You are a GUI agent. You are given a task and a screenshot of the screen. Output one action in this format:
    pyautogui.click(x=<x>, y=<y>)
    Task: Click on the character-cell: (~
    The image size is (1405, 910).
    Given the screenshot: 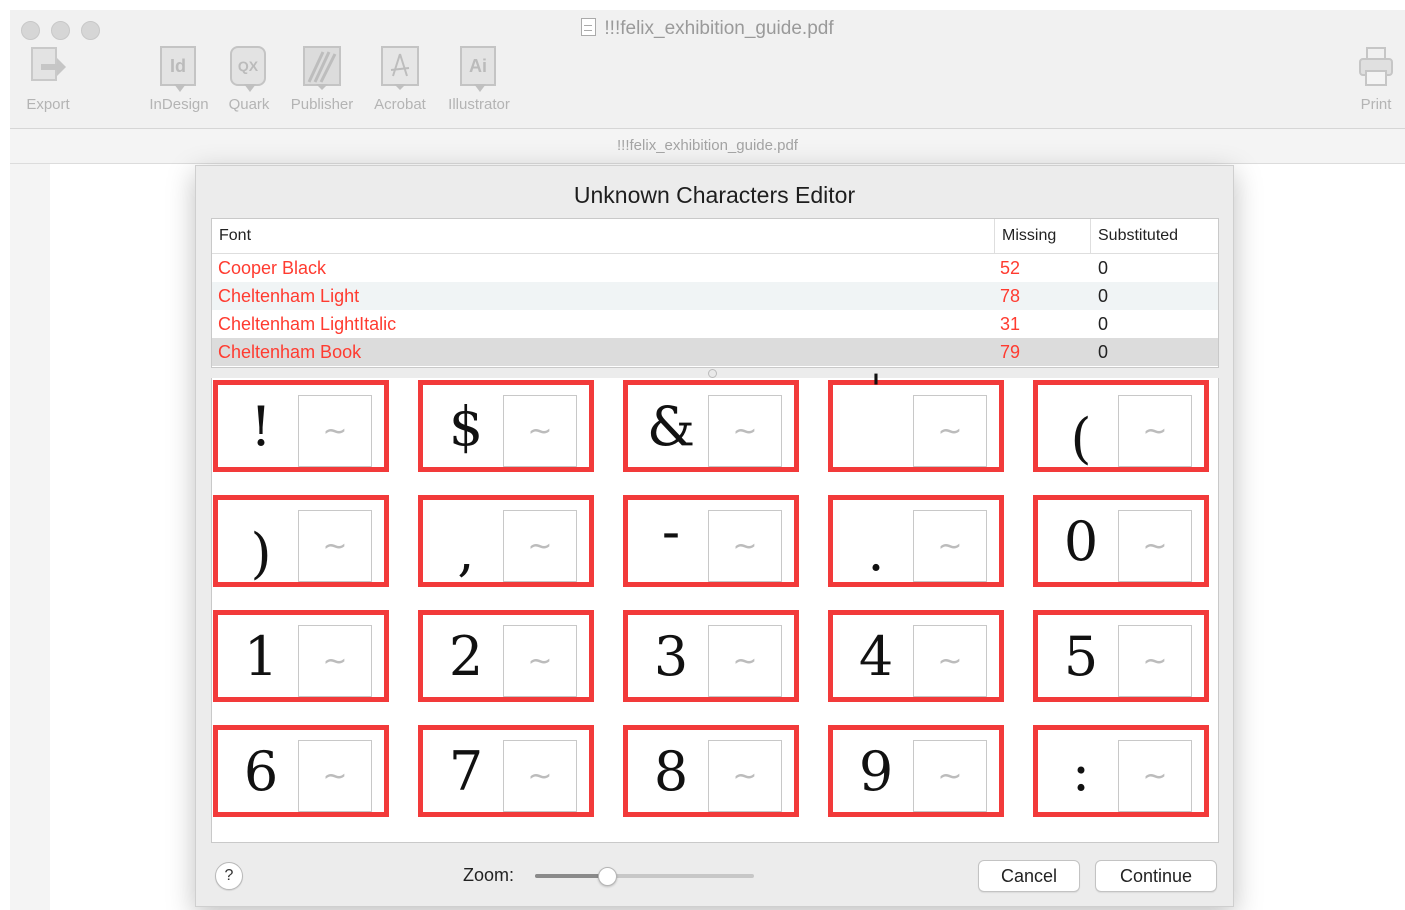 What is the action you would take?
    pyautogui.click(x=1121, y=426)
    